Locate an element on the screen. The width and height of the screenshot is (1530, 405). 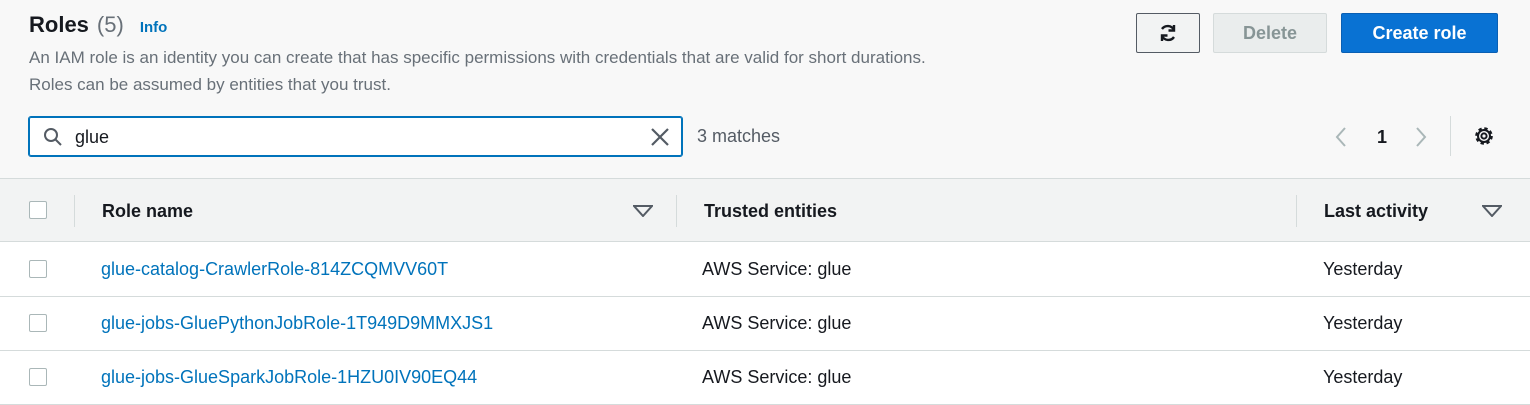
chevron-right-icon is located at coordinates (1421, 137).